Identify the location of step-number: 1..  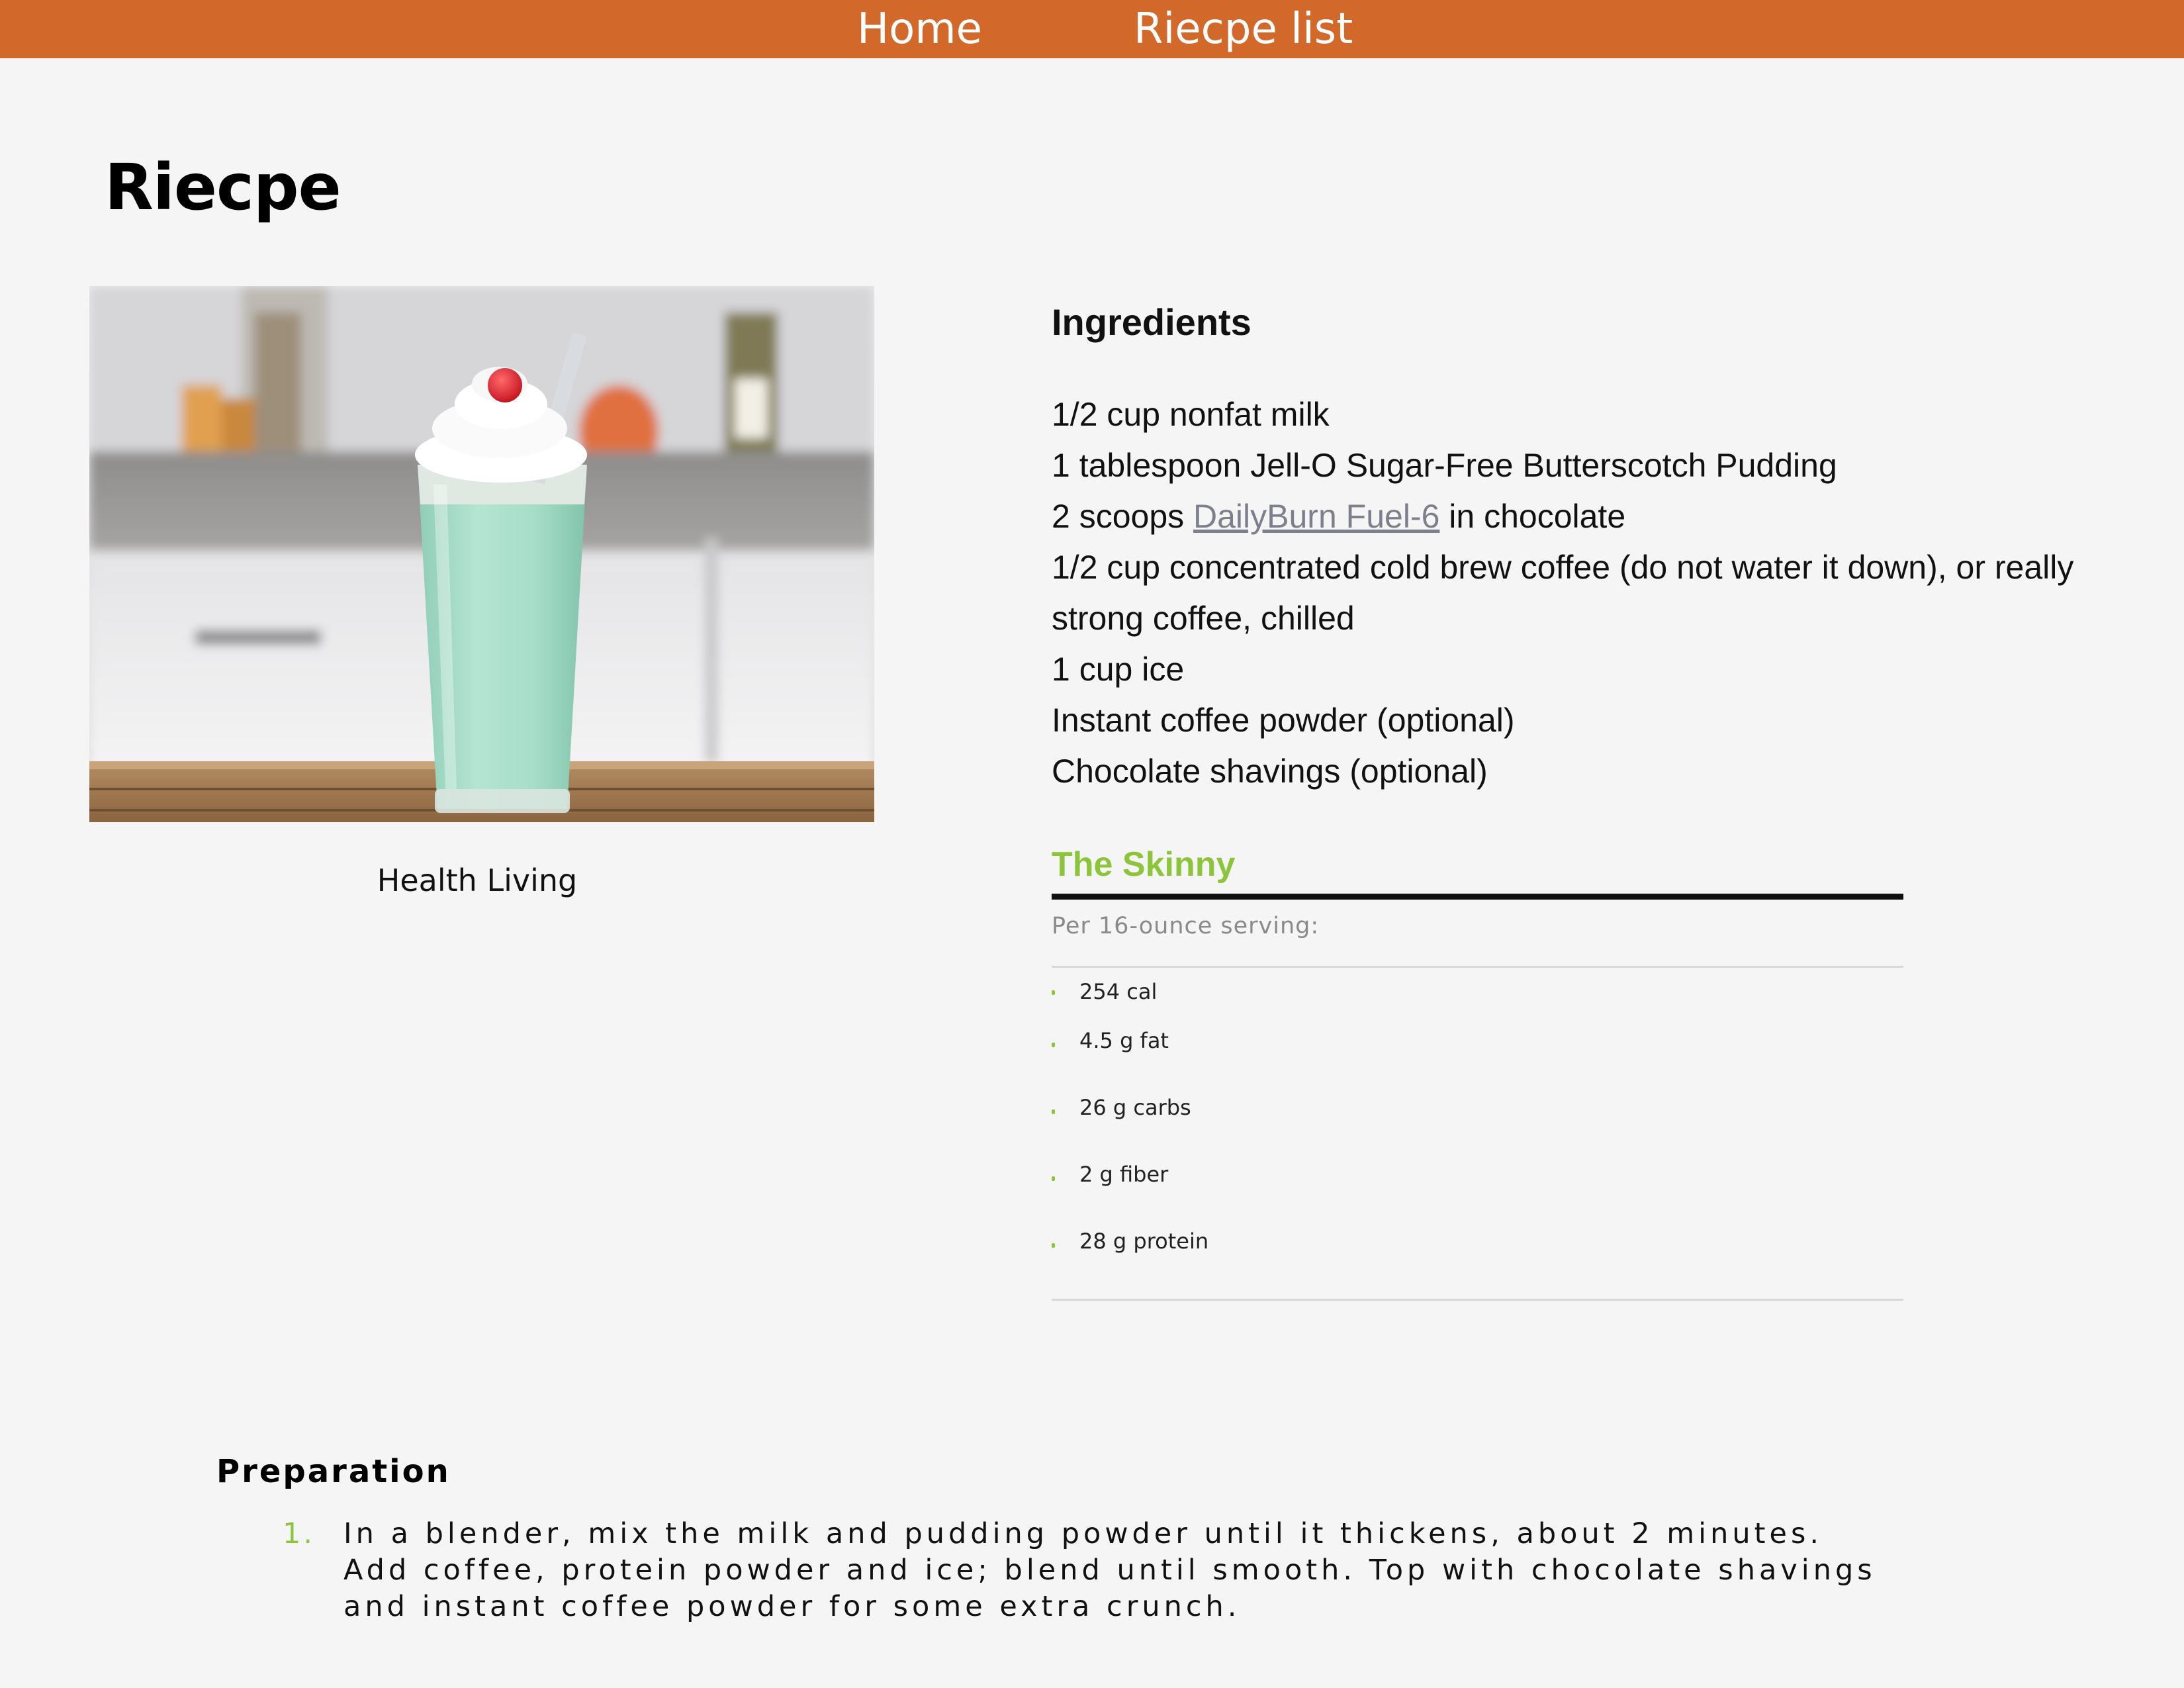
(299, 1533).